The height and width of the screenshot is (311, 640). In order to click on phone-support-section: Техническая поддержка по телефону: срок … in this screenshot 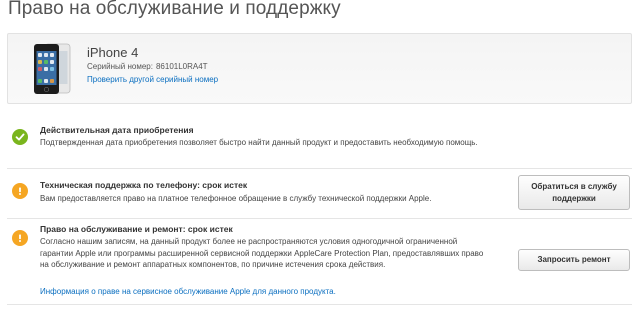, I will do `click(319, 194)`.